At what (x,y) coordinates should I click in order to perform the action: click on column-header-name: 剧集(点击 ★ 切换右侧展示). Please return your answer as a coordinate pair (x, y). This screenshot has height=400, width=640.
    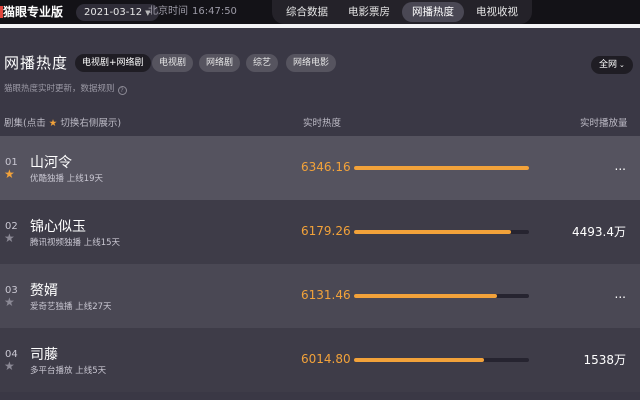
    Looking at the image, I should click on (62, 122).